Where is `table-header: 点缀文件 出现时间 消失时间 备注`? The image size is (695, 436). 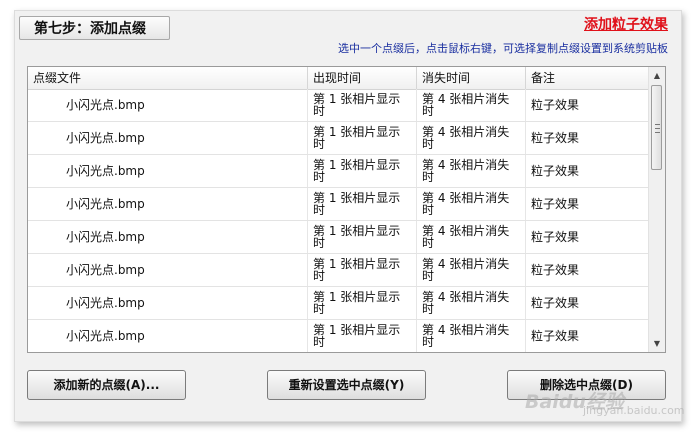 table-header: 点缀文件 出现时间 消失时间 备注 is located at coordinates (338, 78).